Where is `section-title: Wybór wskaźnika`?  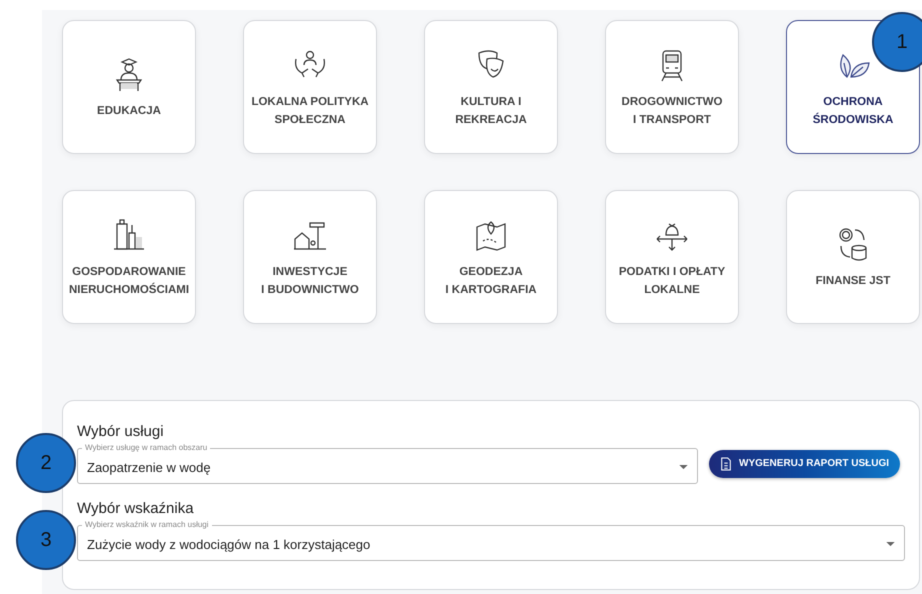 section-title: Wybór wskaźnika is located at coordinates (136, 508).